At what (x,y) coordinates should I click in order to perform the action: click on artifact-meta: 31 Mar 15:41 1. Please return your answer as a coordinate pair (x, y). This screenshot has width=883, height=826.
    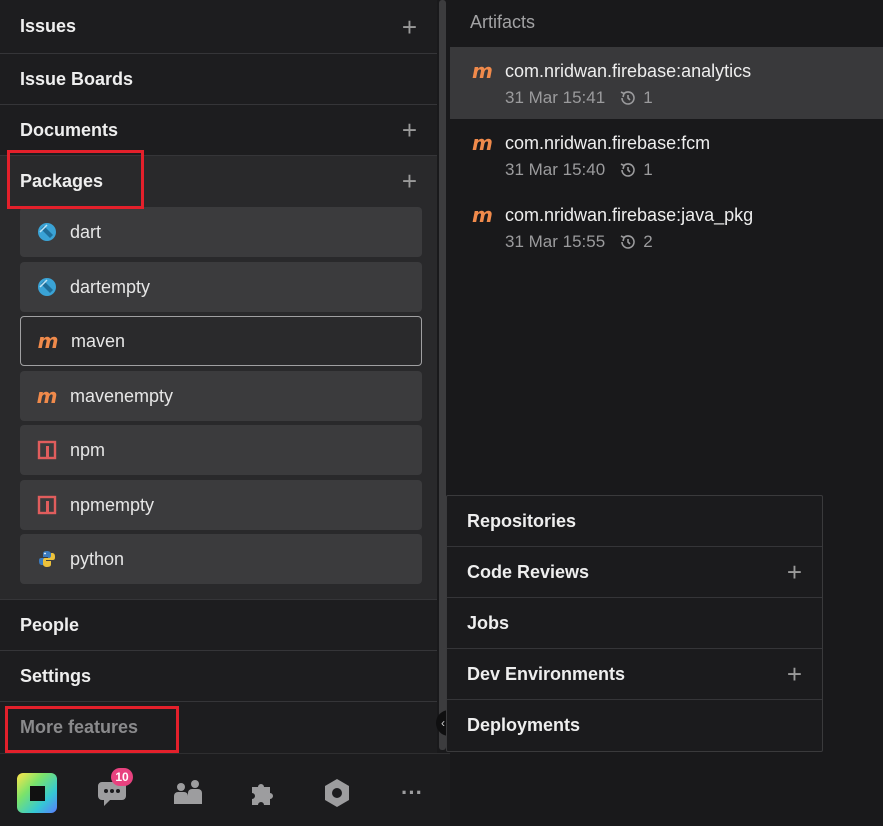
    Looking at the image, I should click on (579, 98).